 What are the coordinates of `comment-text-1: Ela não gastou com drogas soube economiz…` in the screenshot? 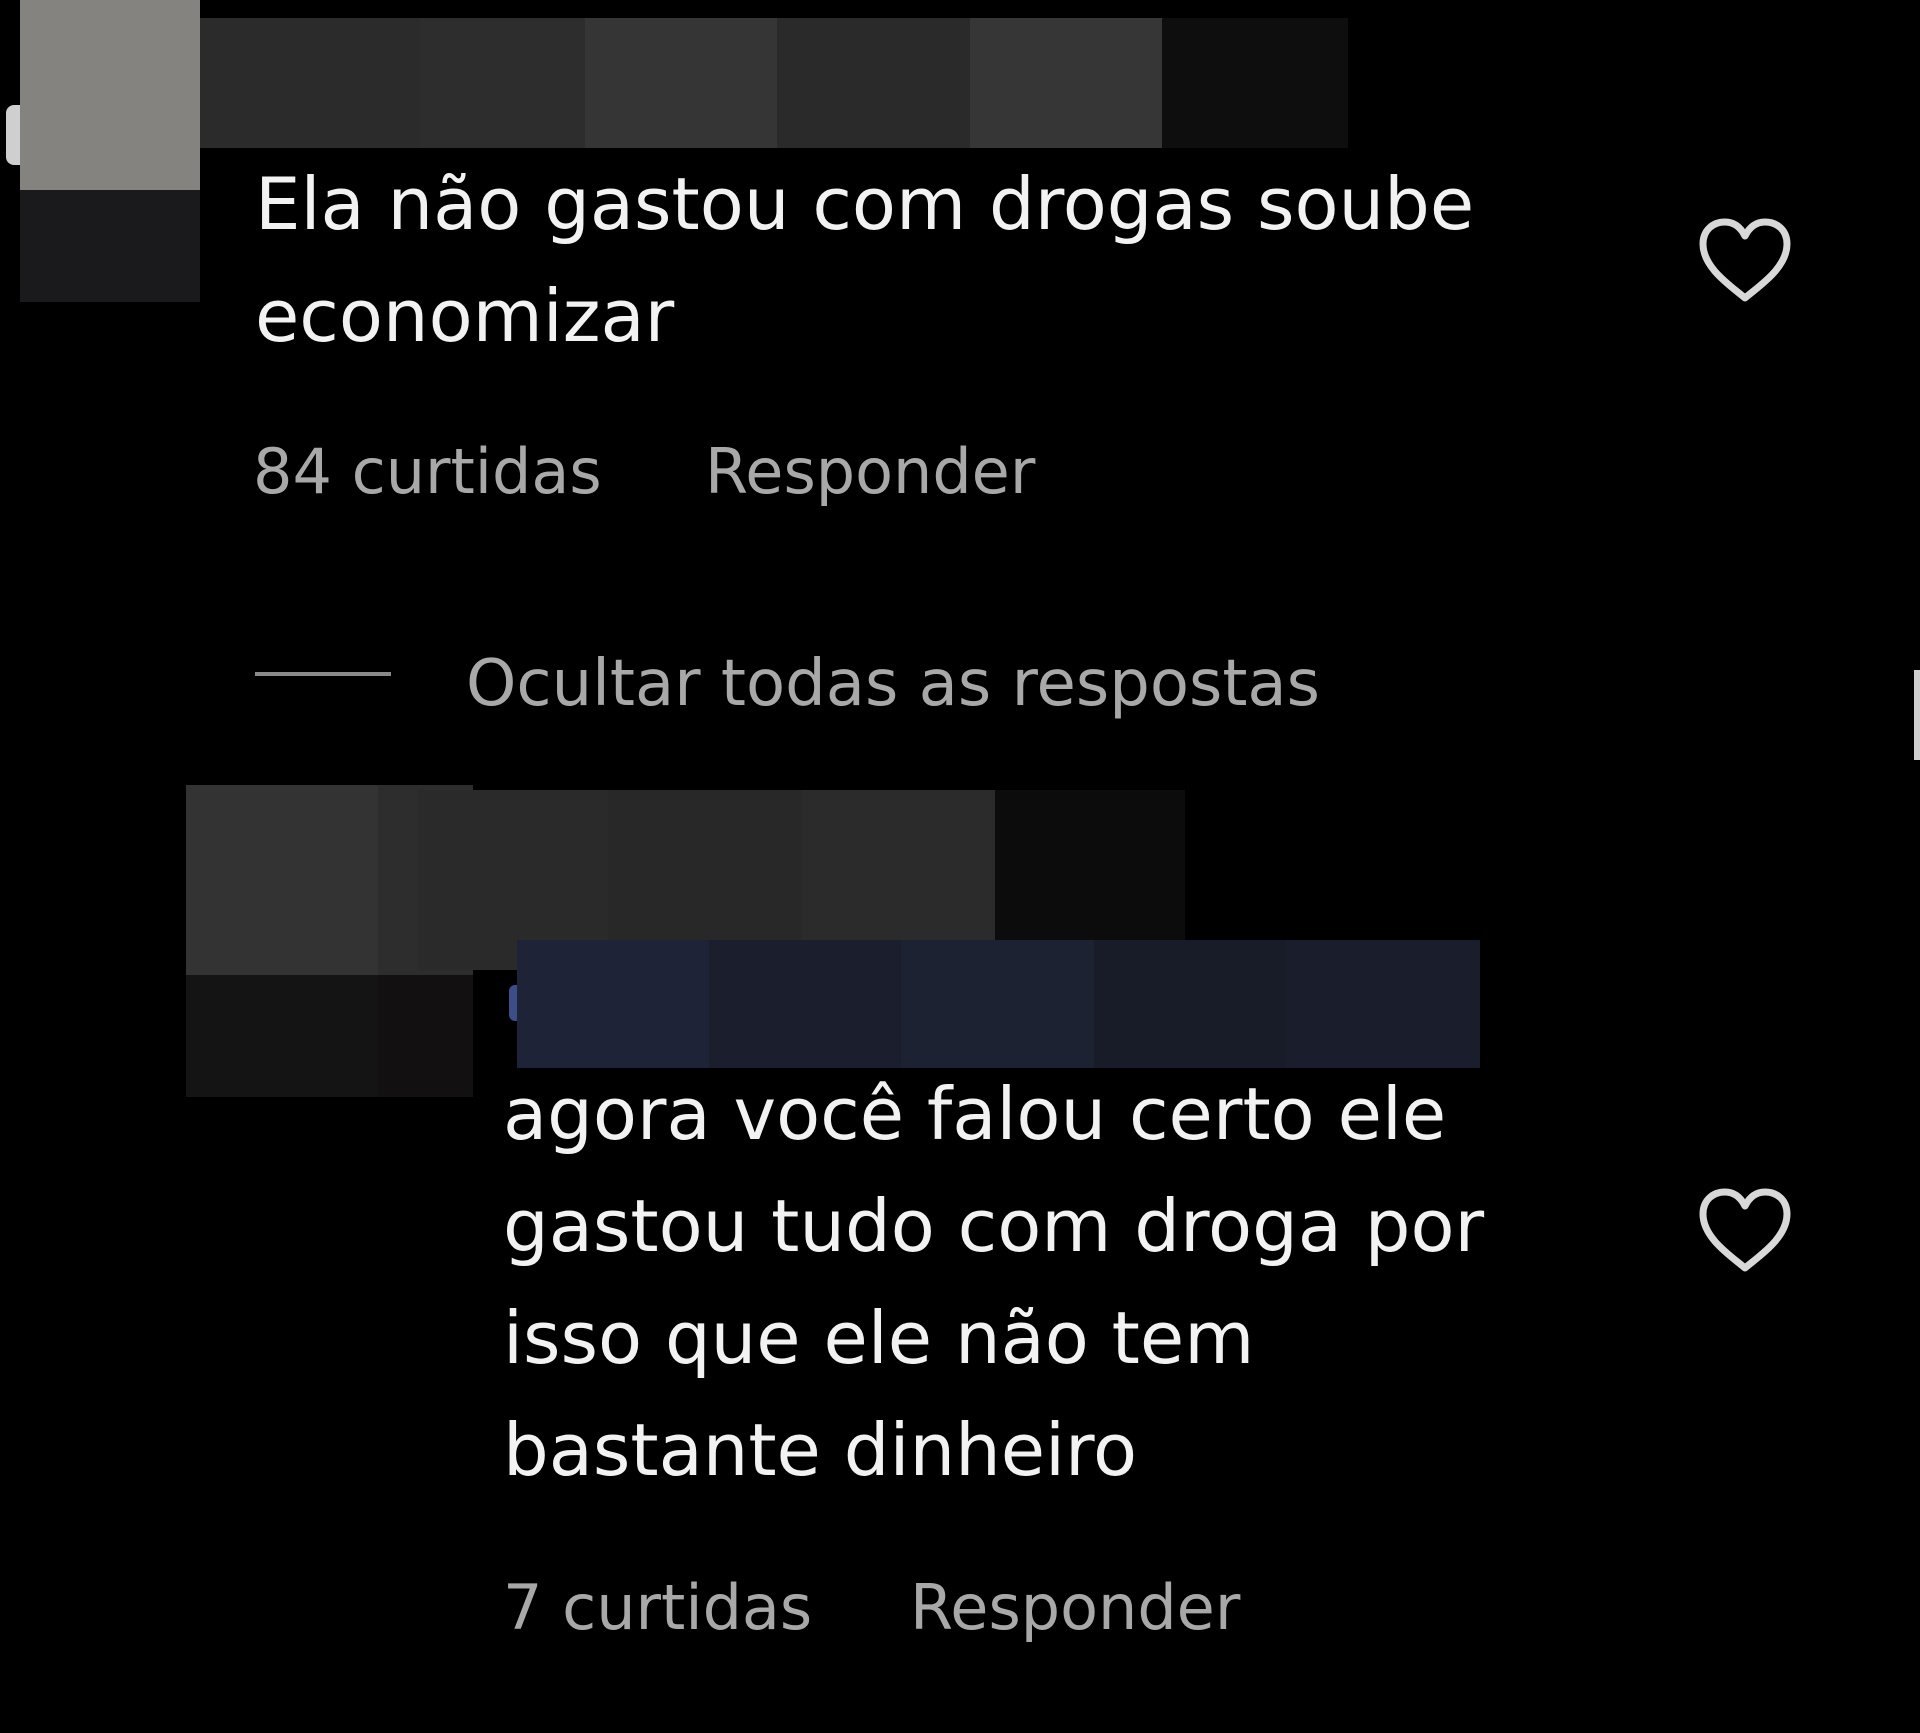 It's located at (865, 260).